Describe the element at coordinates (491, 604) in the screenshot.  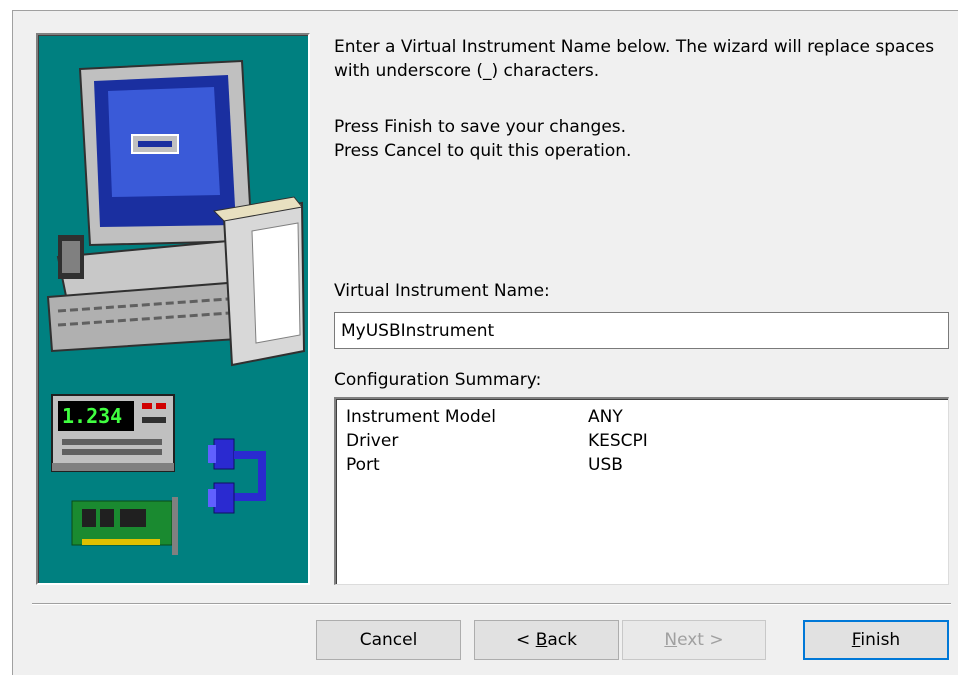
I see `button-separator` at that location.